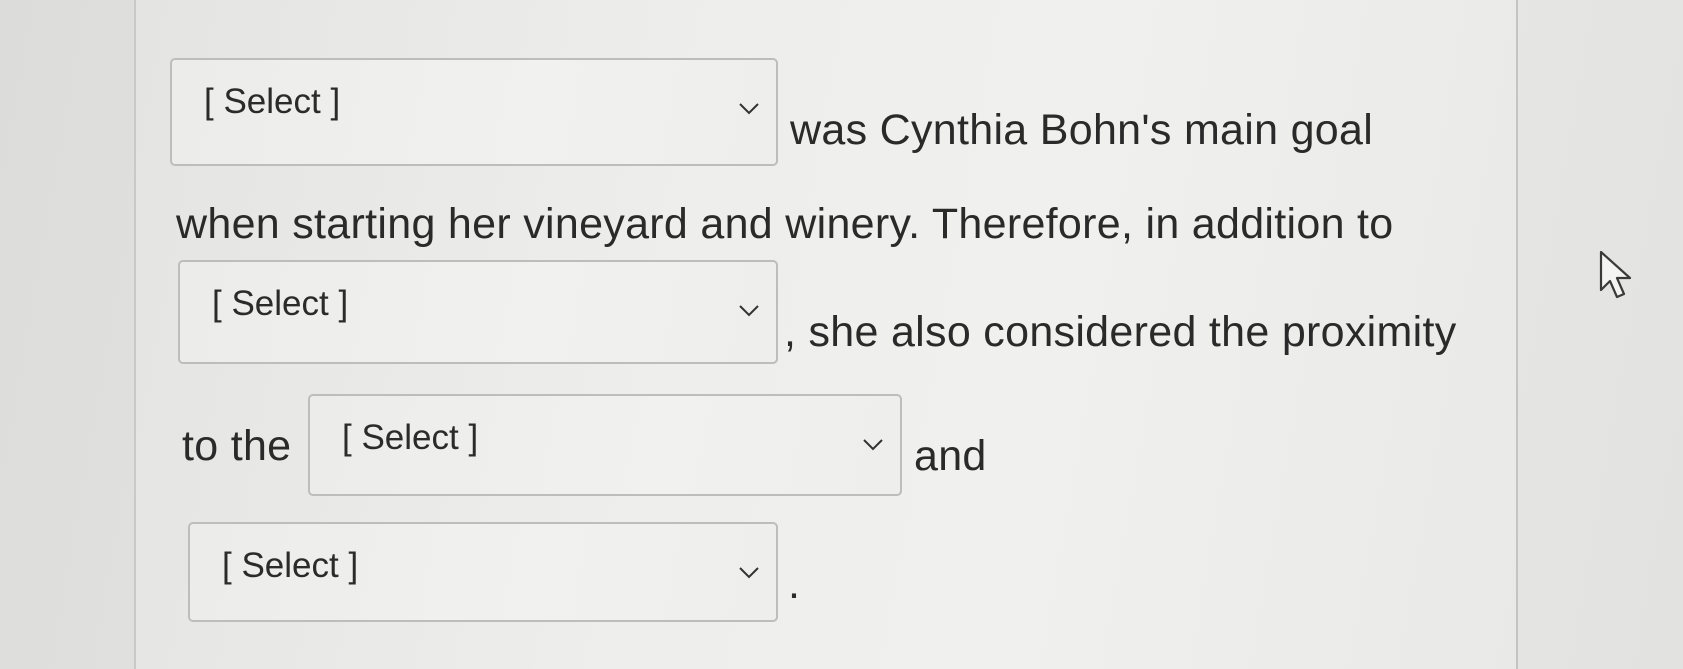 This screenshot has height=669, width=1683. Describe the element at coordinates (237, 446) in the screenshot. I see `question-text-line4-start: to the` at that location.